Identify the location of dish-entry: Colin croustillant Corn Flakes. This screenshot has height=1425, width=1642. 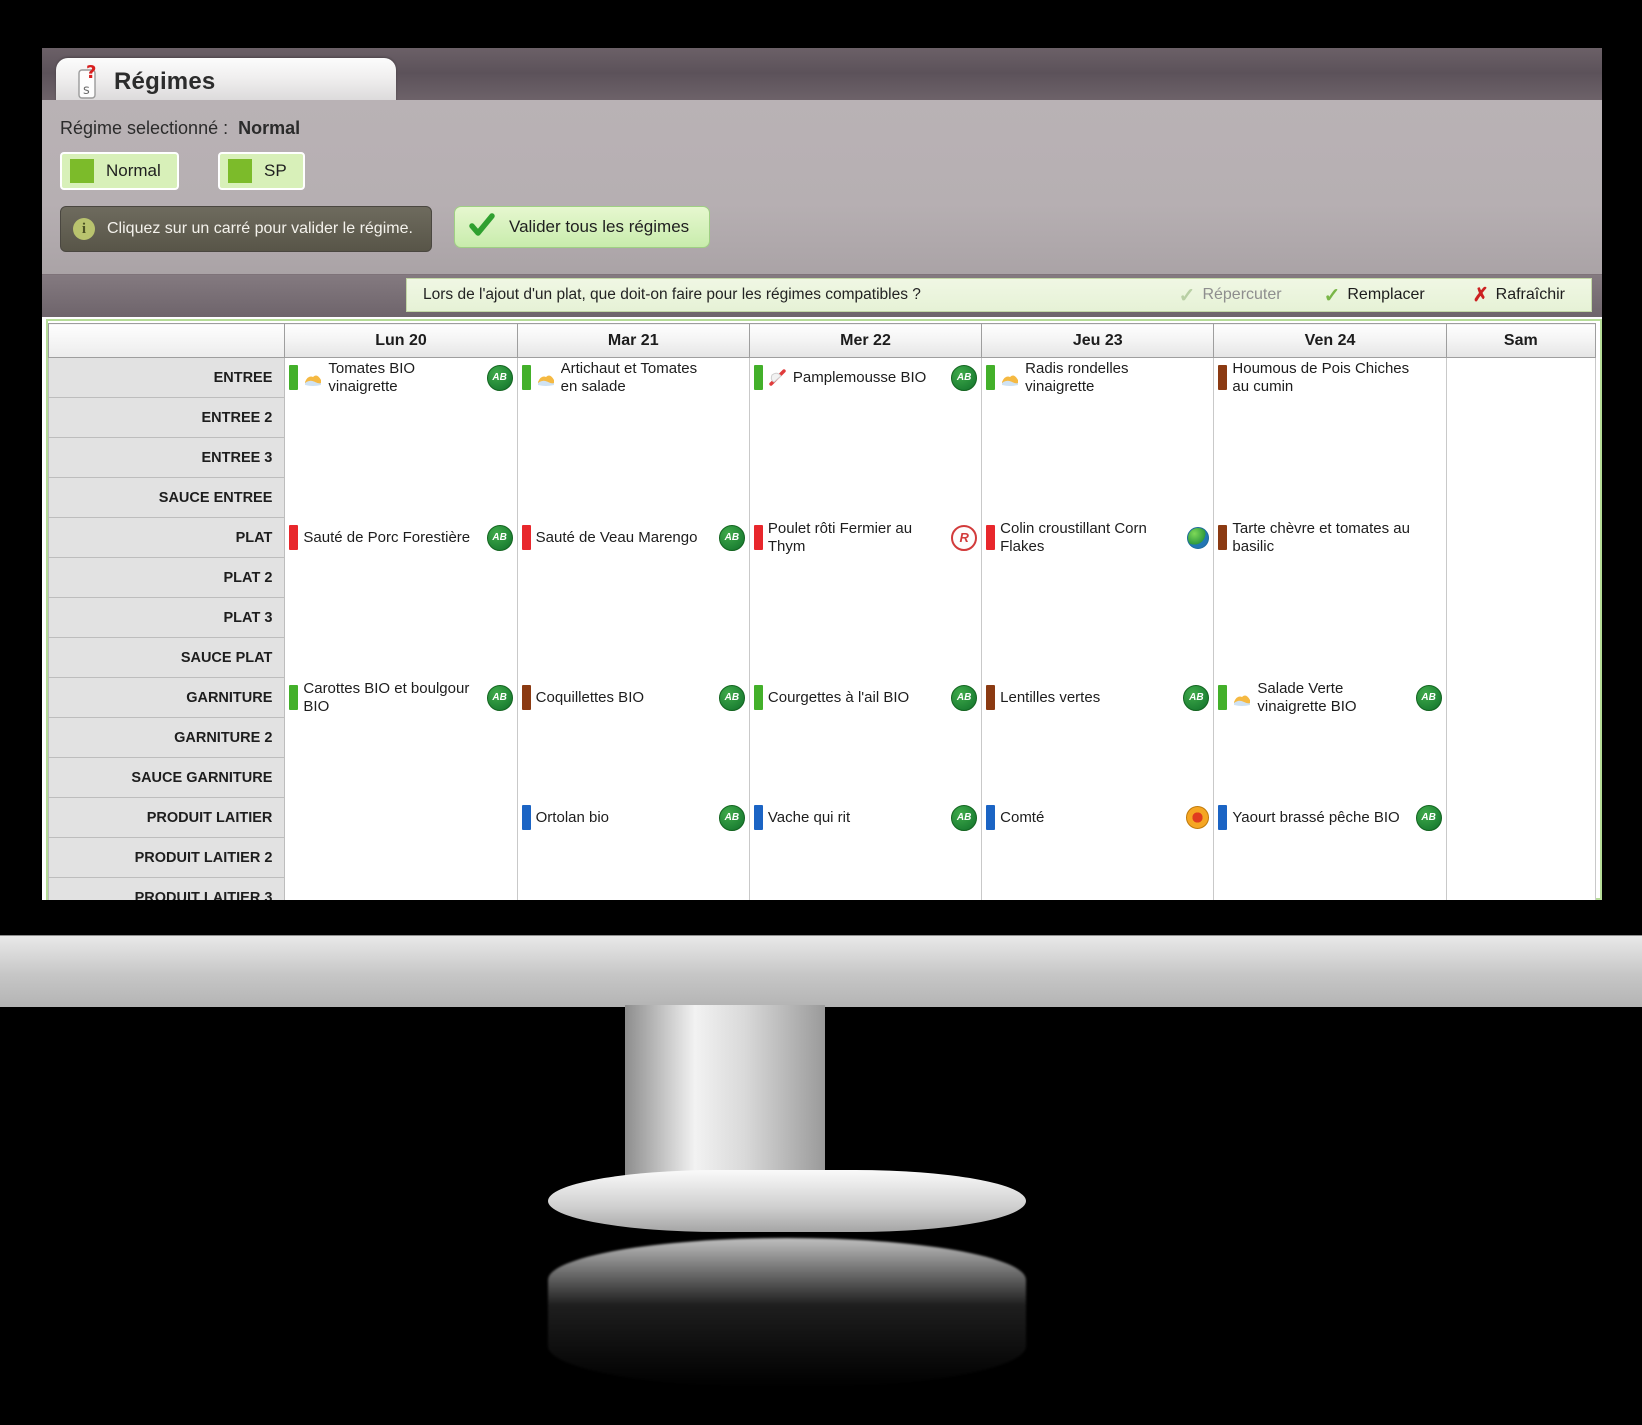
(1098, 538).